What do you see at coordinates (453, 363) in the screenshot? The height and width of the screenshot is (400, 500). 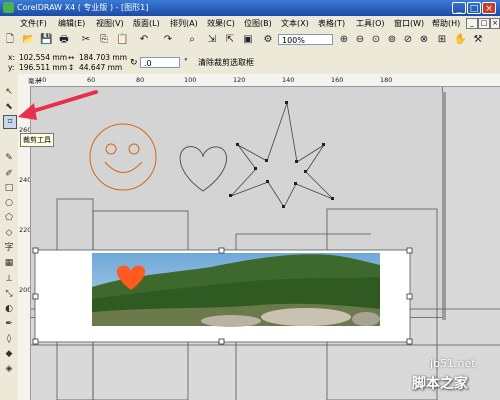 I see `watermark-url: jb51.net` at bounding box center [453, 363].